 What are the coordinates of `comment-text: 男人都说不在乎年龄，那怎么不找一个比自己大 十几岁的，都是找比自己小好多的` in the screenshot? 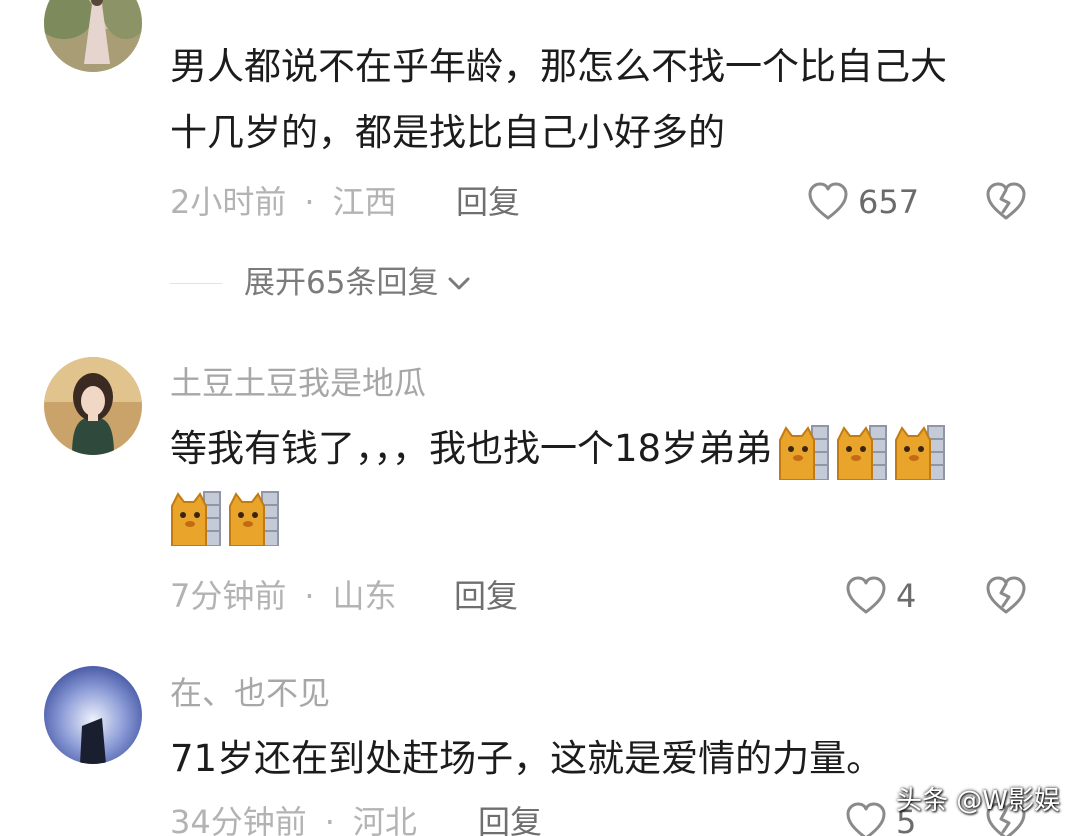 It's located at (600, 100).